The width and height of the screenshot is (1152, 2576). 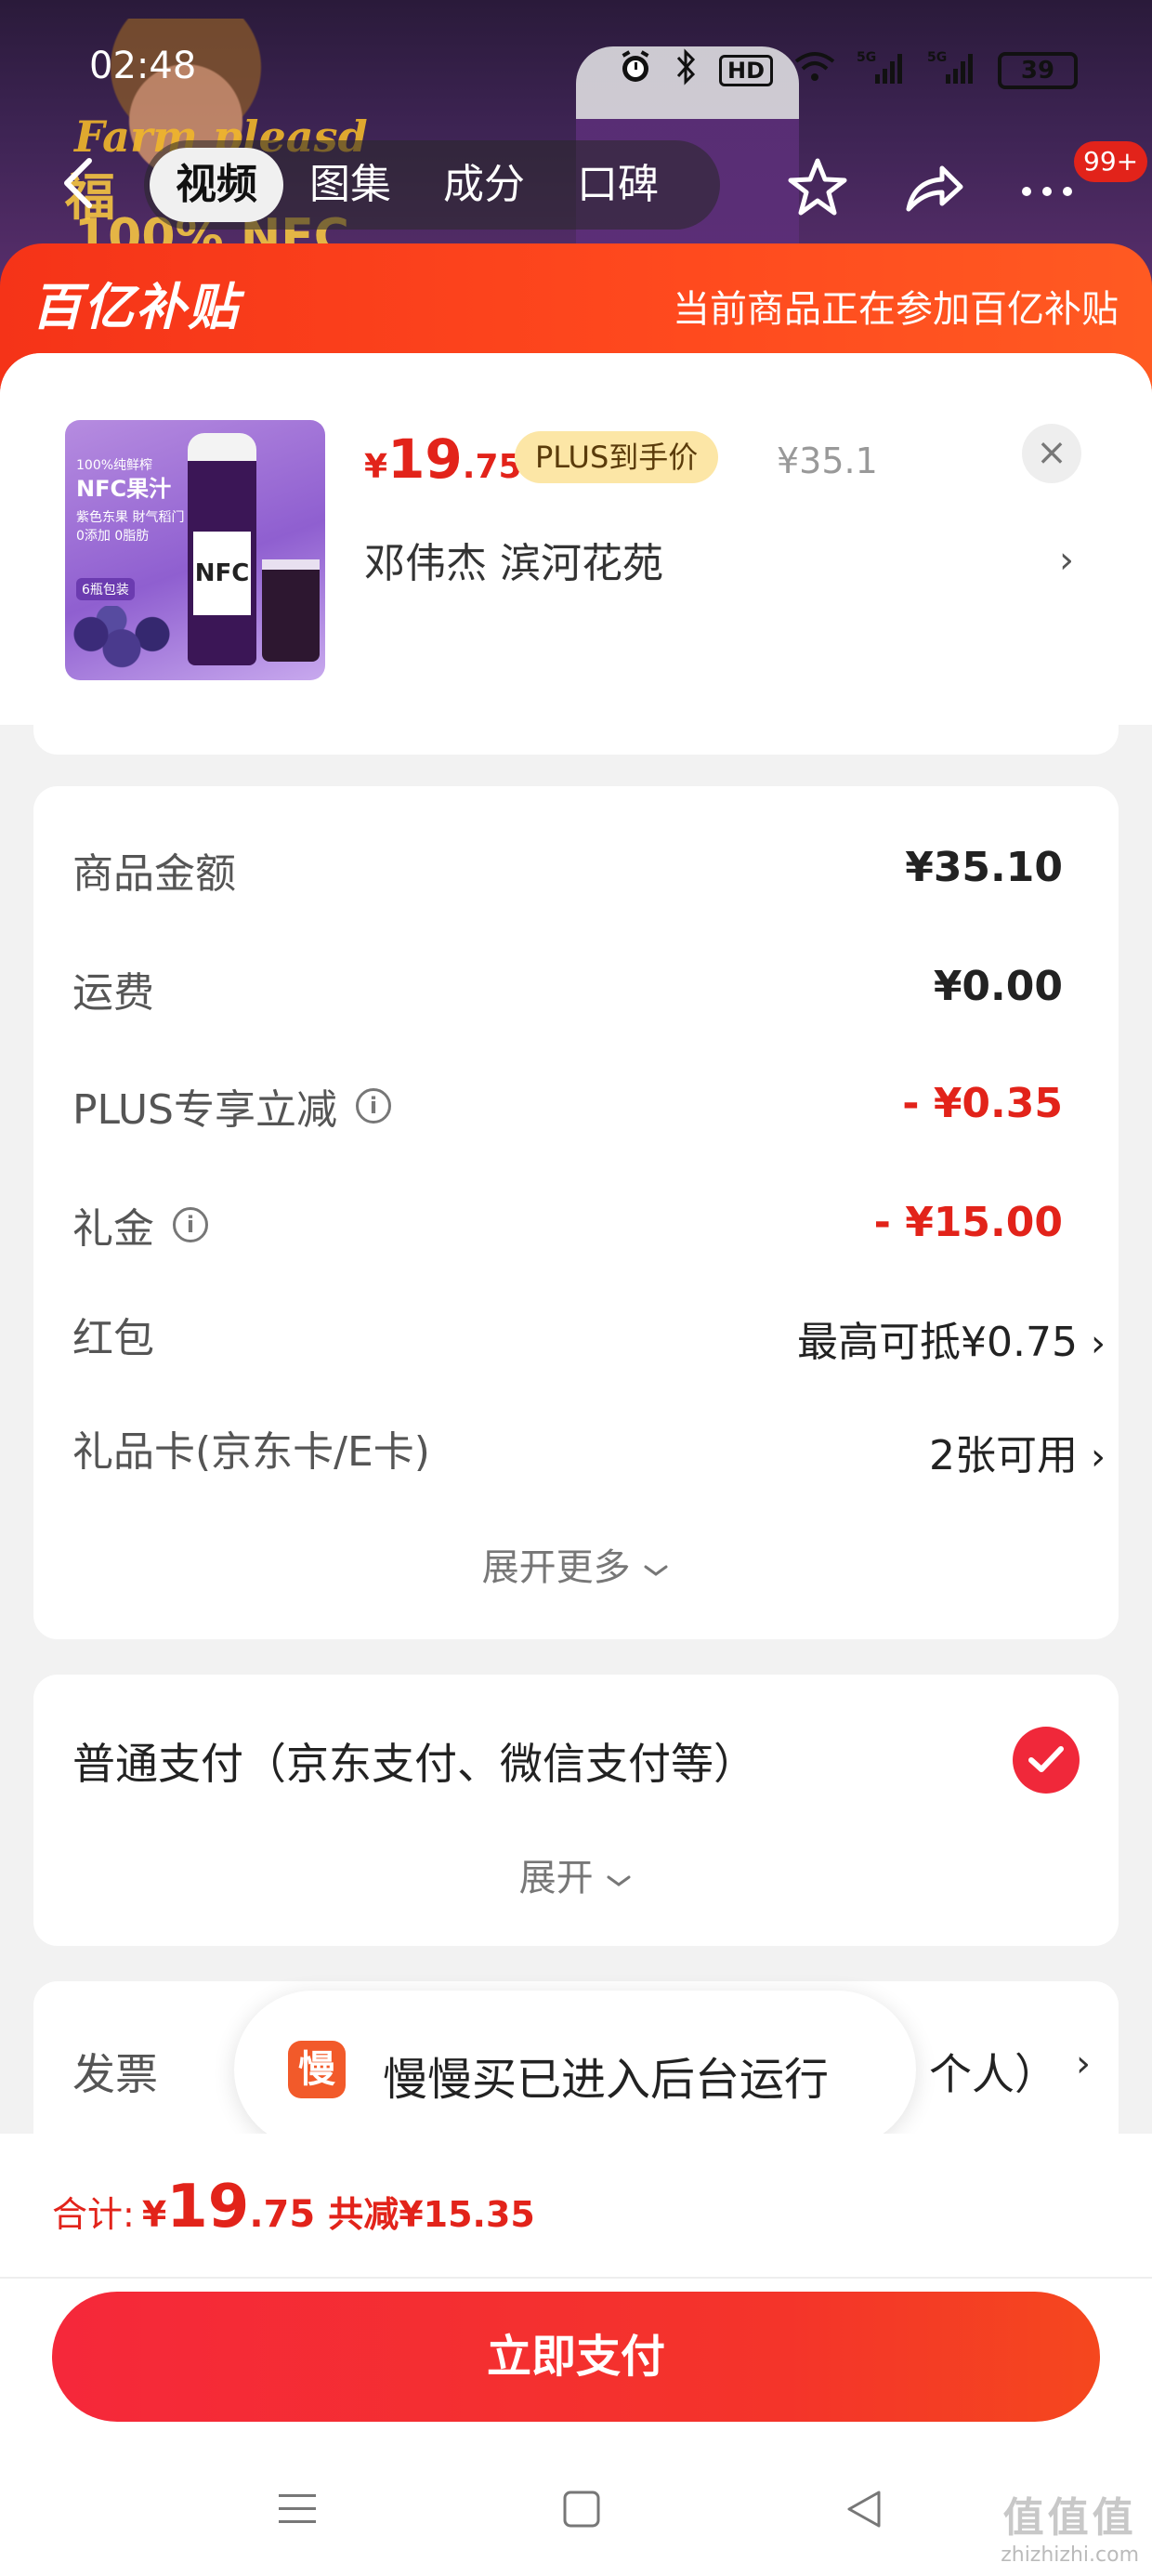 I want to click on favorite-star-icon, so click(x=817, y=187).